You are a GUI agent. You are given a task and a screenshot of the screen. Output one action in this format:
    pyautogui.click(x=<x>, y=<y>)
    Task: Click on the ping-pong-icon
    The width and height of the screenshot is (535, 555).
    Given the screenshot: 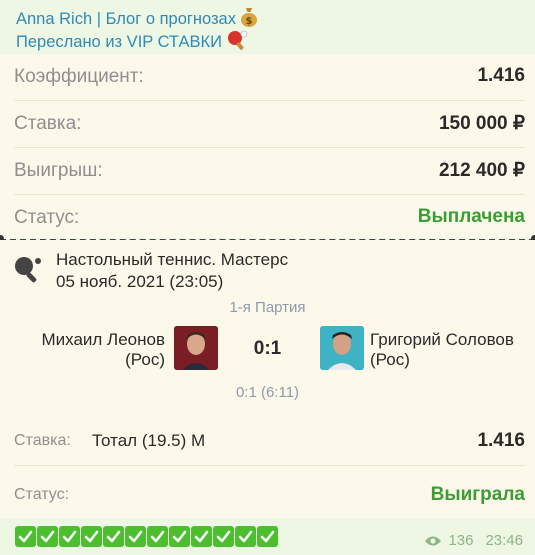 What is the action you would take?
    pyautogui.click(x=237, y=40)
    